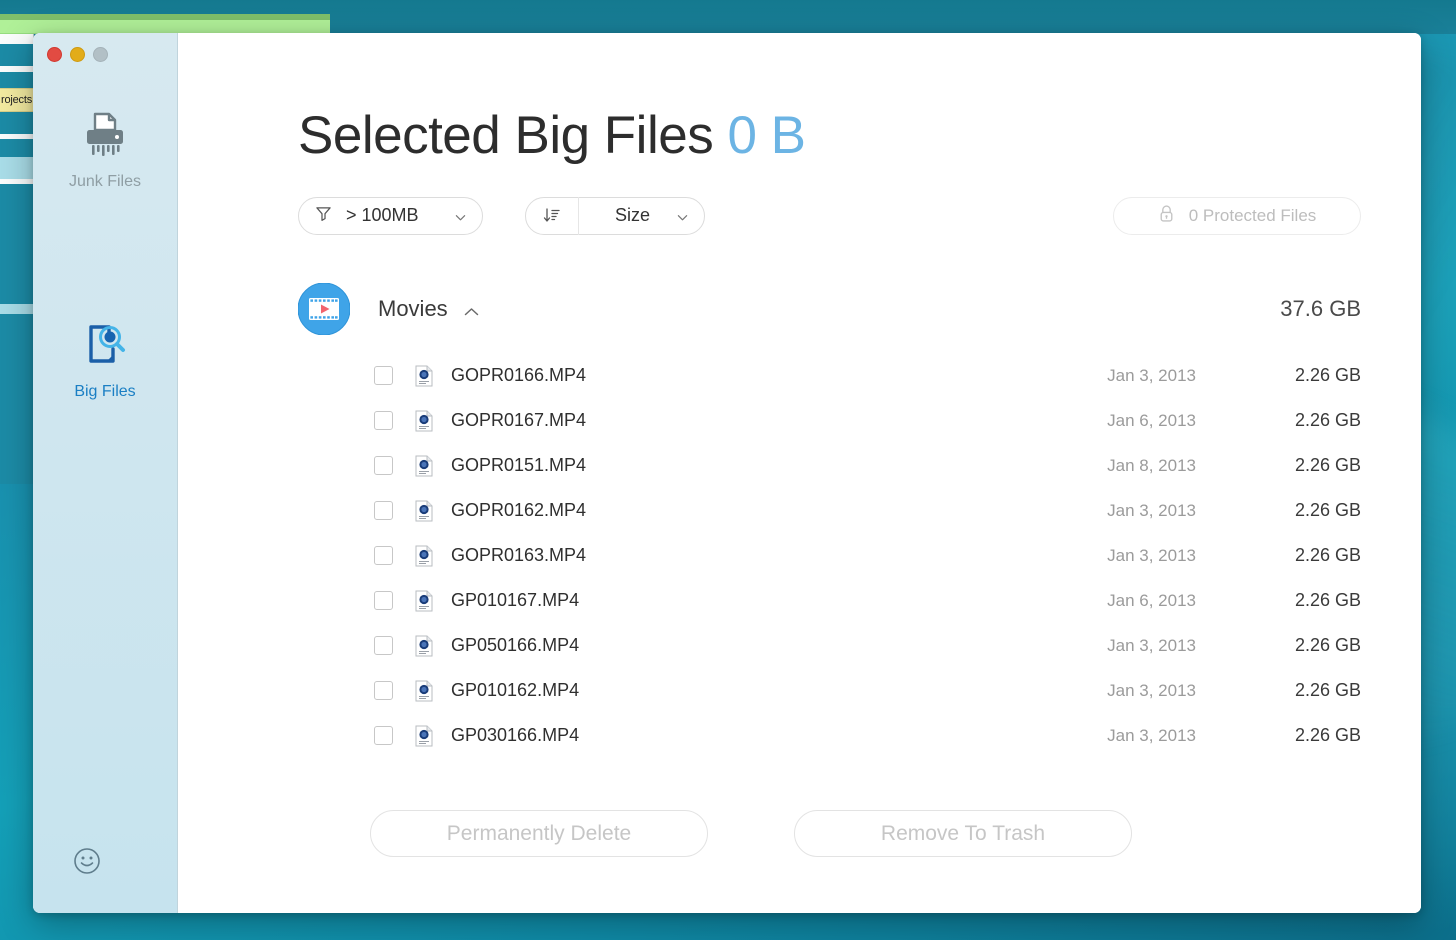 The width and height of the screenshot is (1456, 940). Describe the element at coordinates (413, 308) in the screenshot. I see `group-name: Movies` at that location.